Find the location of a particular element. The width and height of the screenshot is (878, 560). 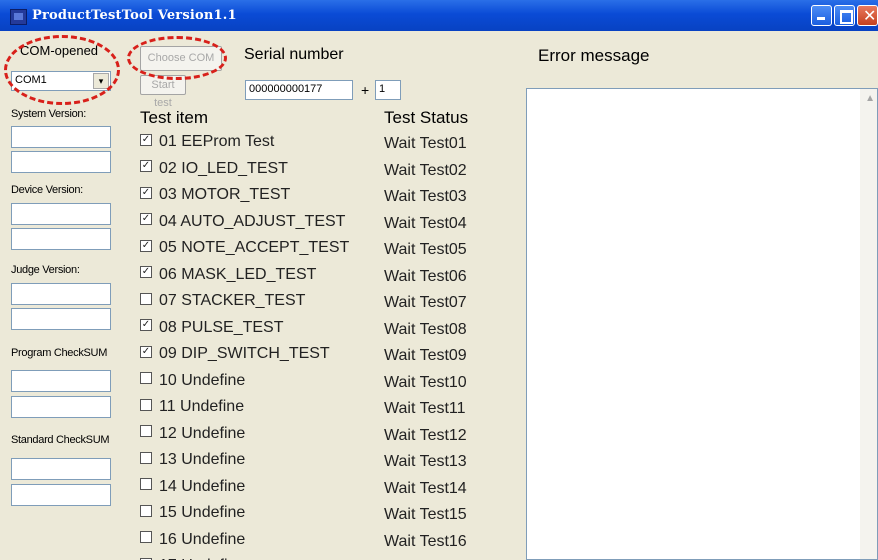

minimize-button is located at coordinates (821, 15).